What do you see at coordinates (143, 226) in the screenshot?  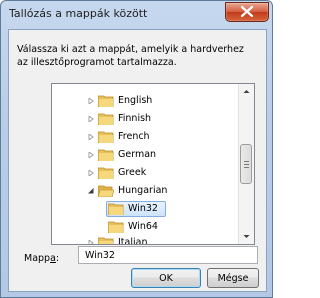 I see `tree-item-label: Win64` at bounding box center [143, 226].